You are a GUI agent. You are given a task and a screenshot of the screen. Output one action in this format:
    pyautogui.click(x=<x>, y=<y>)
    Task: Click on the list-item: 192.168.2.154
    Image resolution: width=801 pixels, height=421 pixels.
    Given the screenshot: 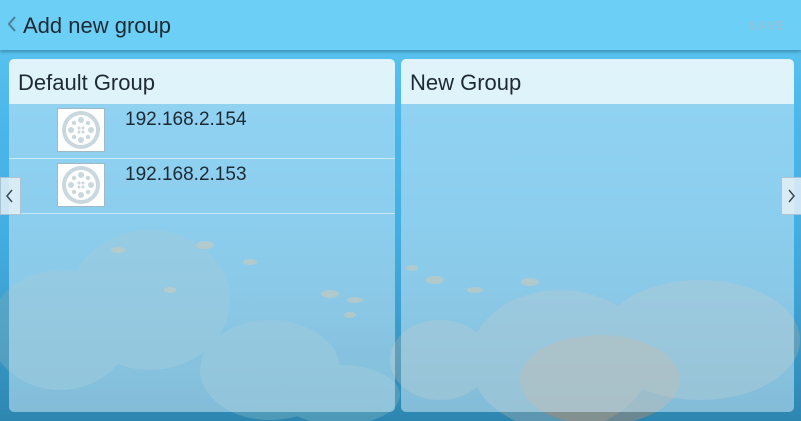 What is the action you would take?
    pyautogui.click(x=202, y=131)
    